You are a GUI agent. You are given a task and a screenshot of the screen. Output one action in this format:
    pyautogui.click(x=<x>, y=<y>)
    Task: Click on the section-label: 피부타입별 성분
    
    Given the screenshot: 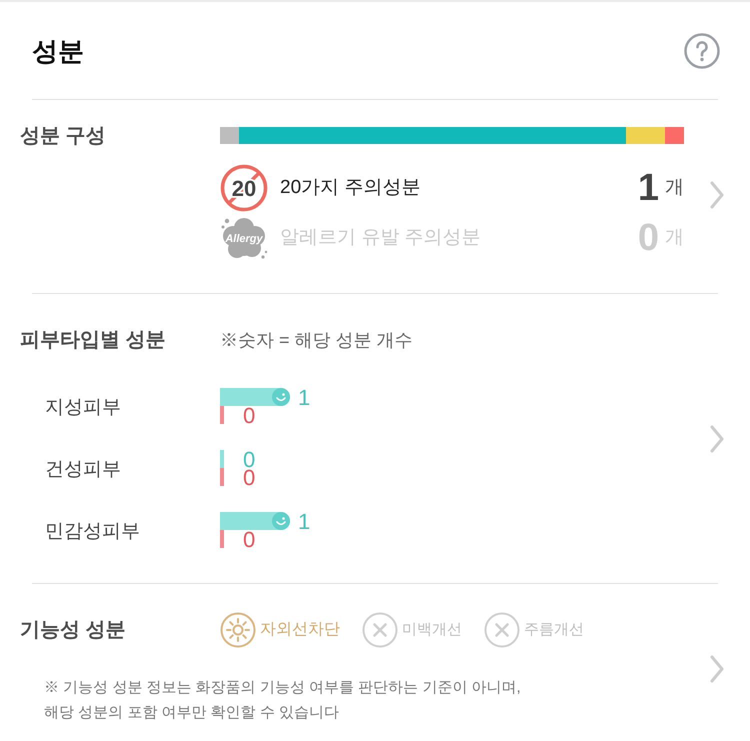 What is the action you would take?
    pyautogui.click(x=93, y=340)
    